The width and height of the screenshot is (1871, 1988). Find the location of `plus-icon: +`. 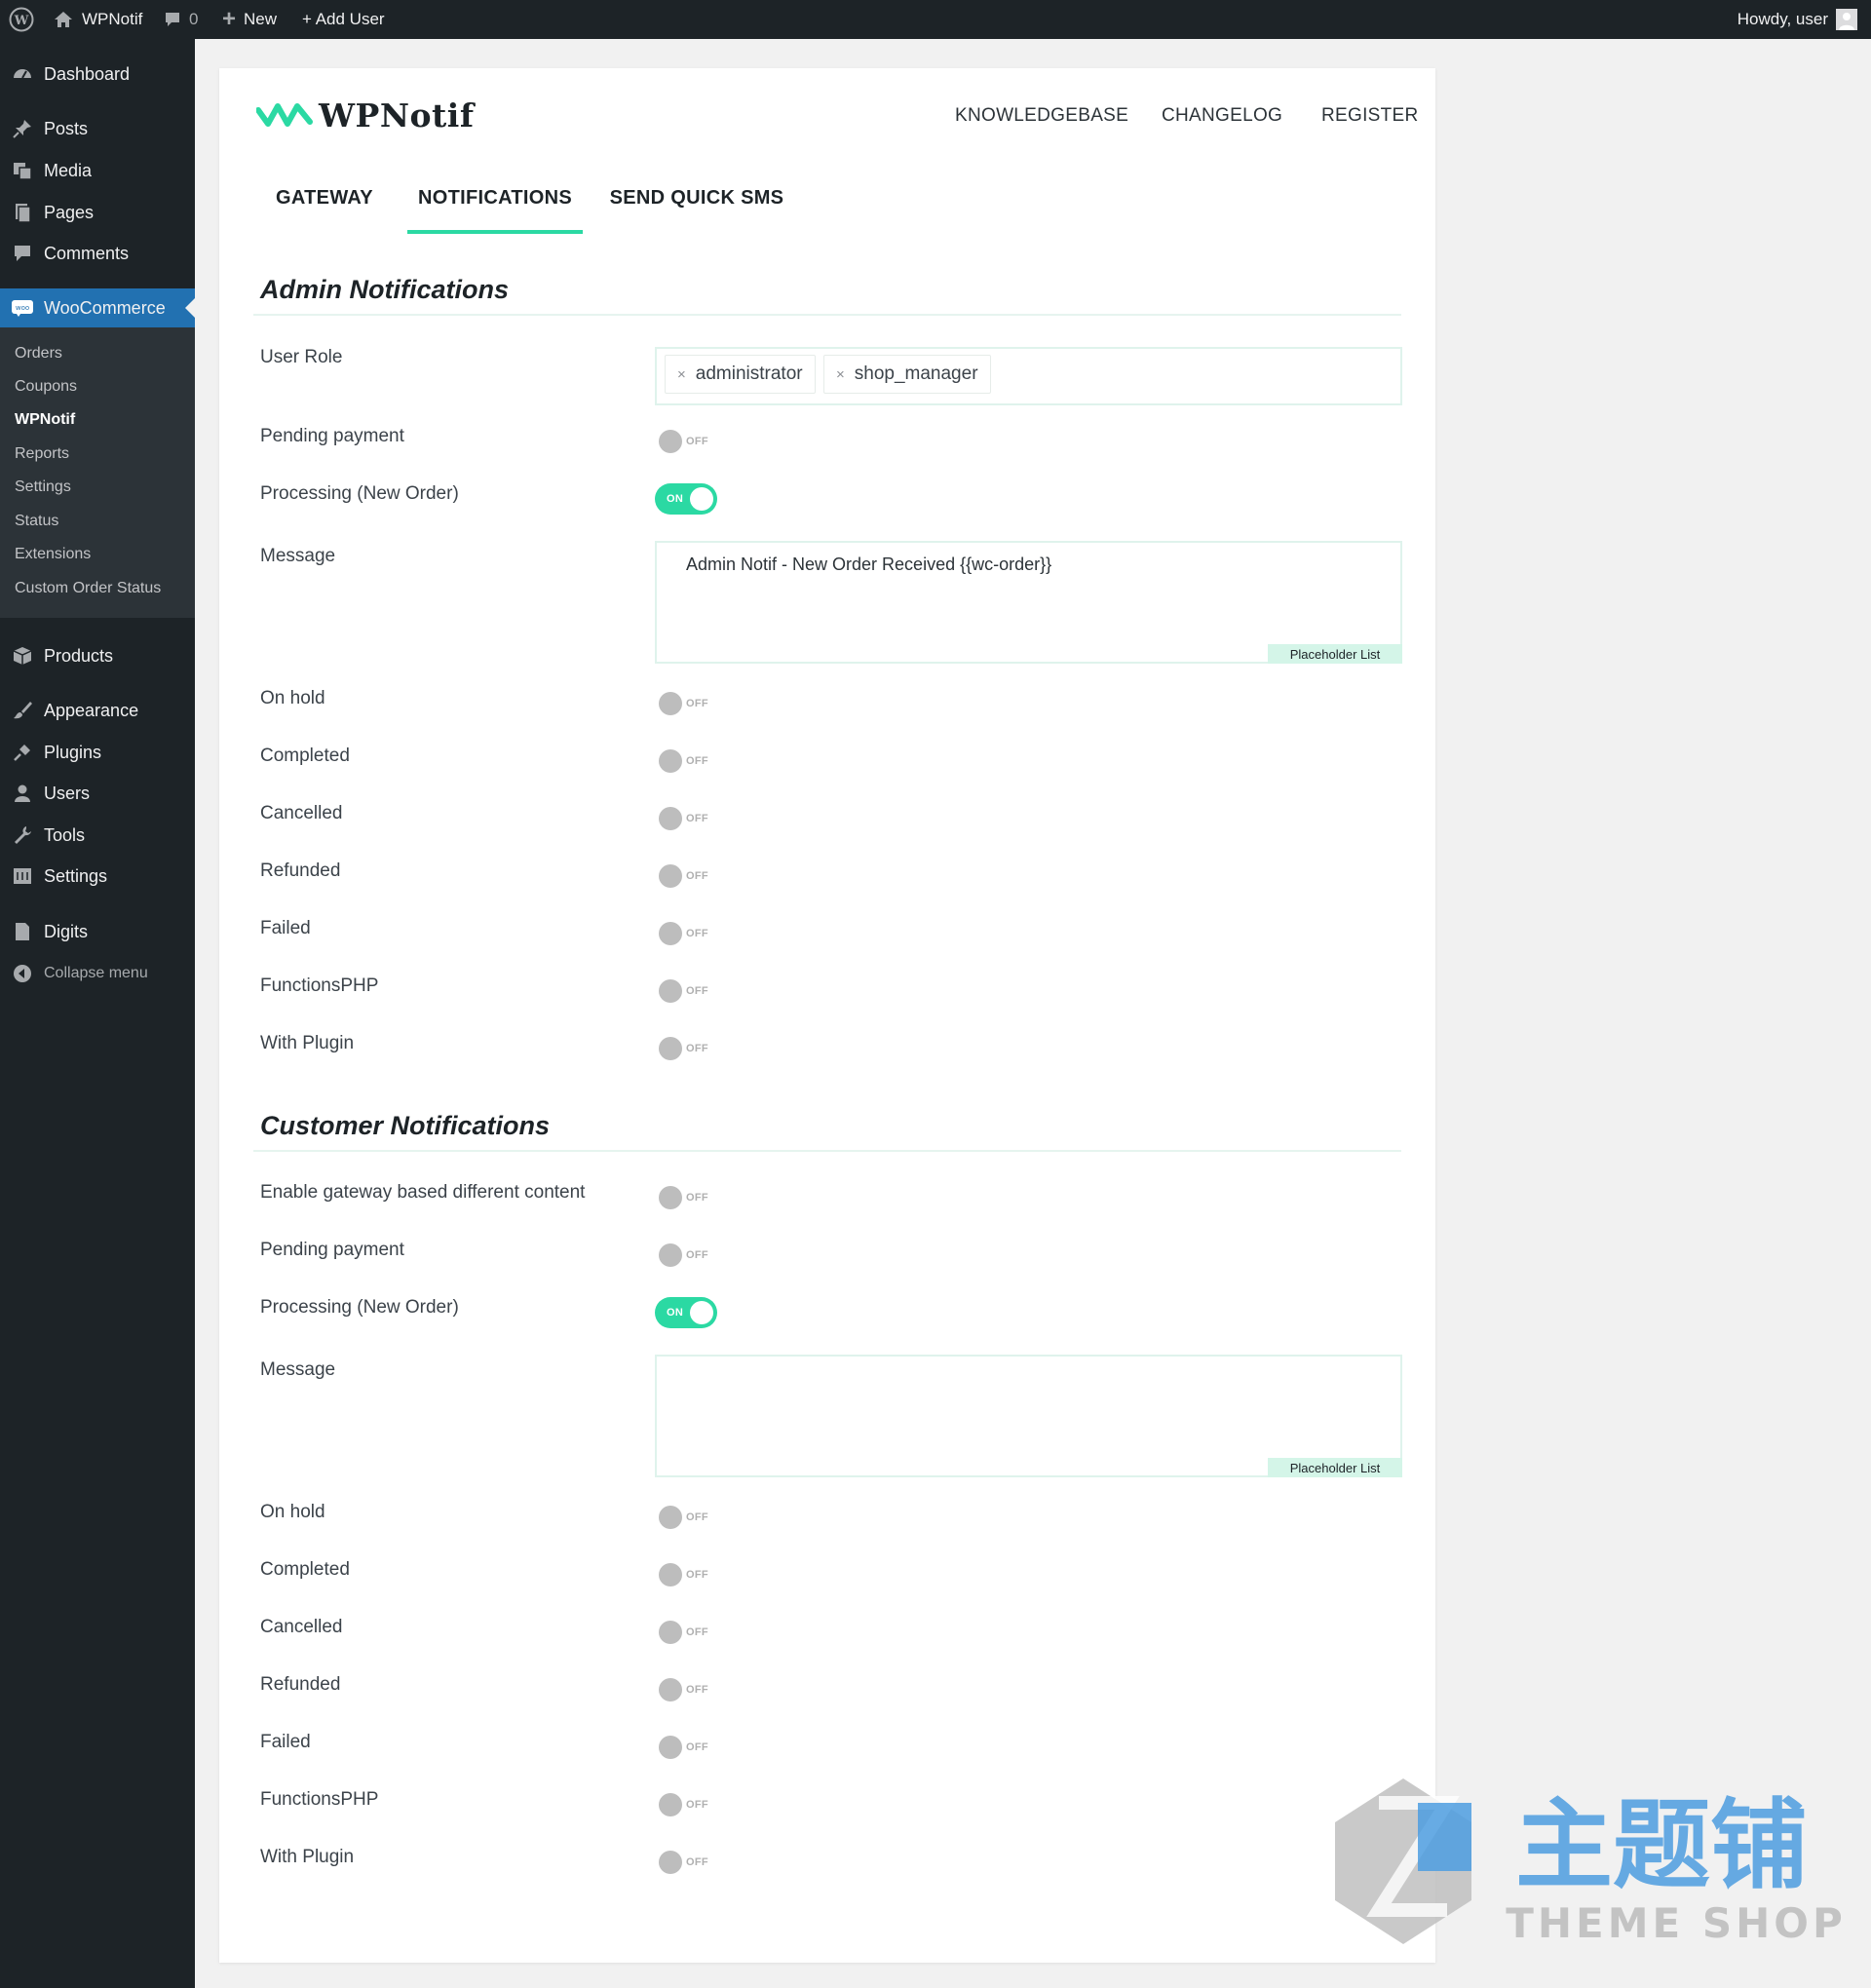

plus-icon: + is located at coordinates (229, 19).